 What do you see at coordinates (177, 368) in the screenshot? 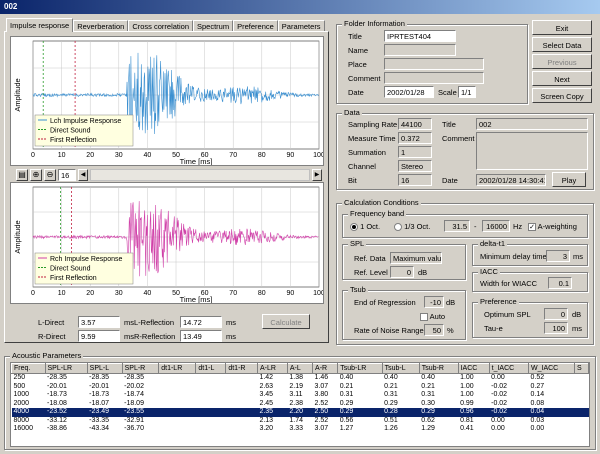
I see `col-header: dt1-LR` at bounding box center [177, 368].